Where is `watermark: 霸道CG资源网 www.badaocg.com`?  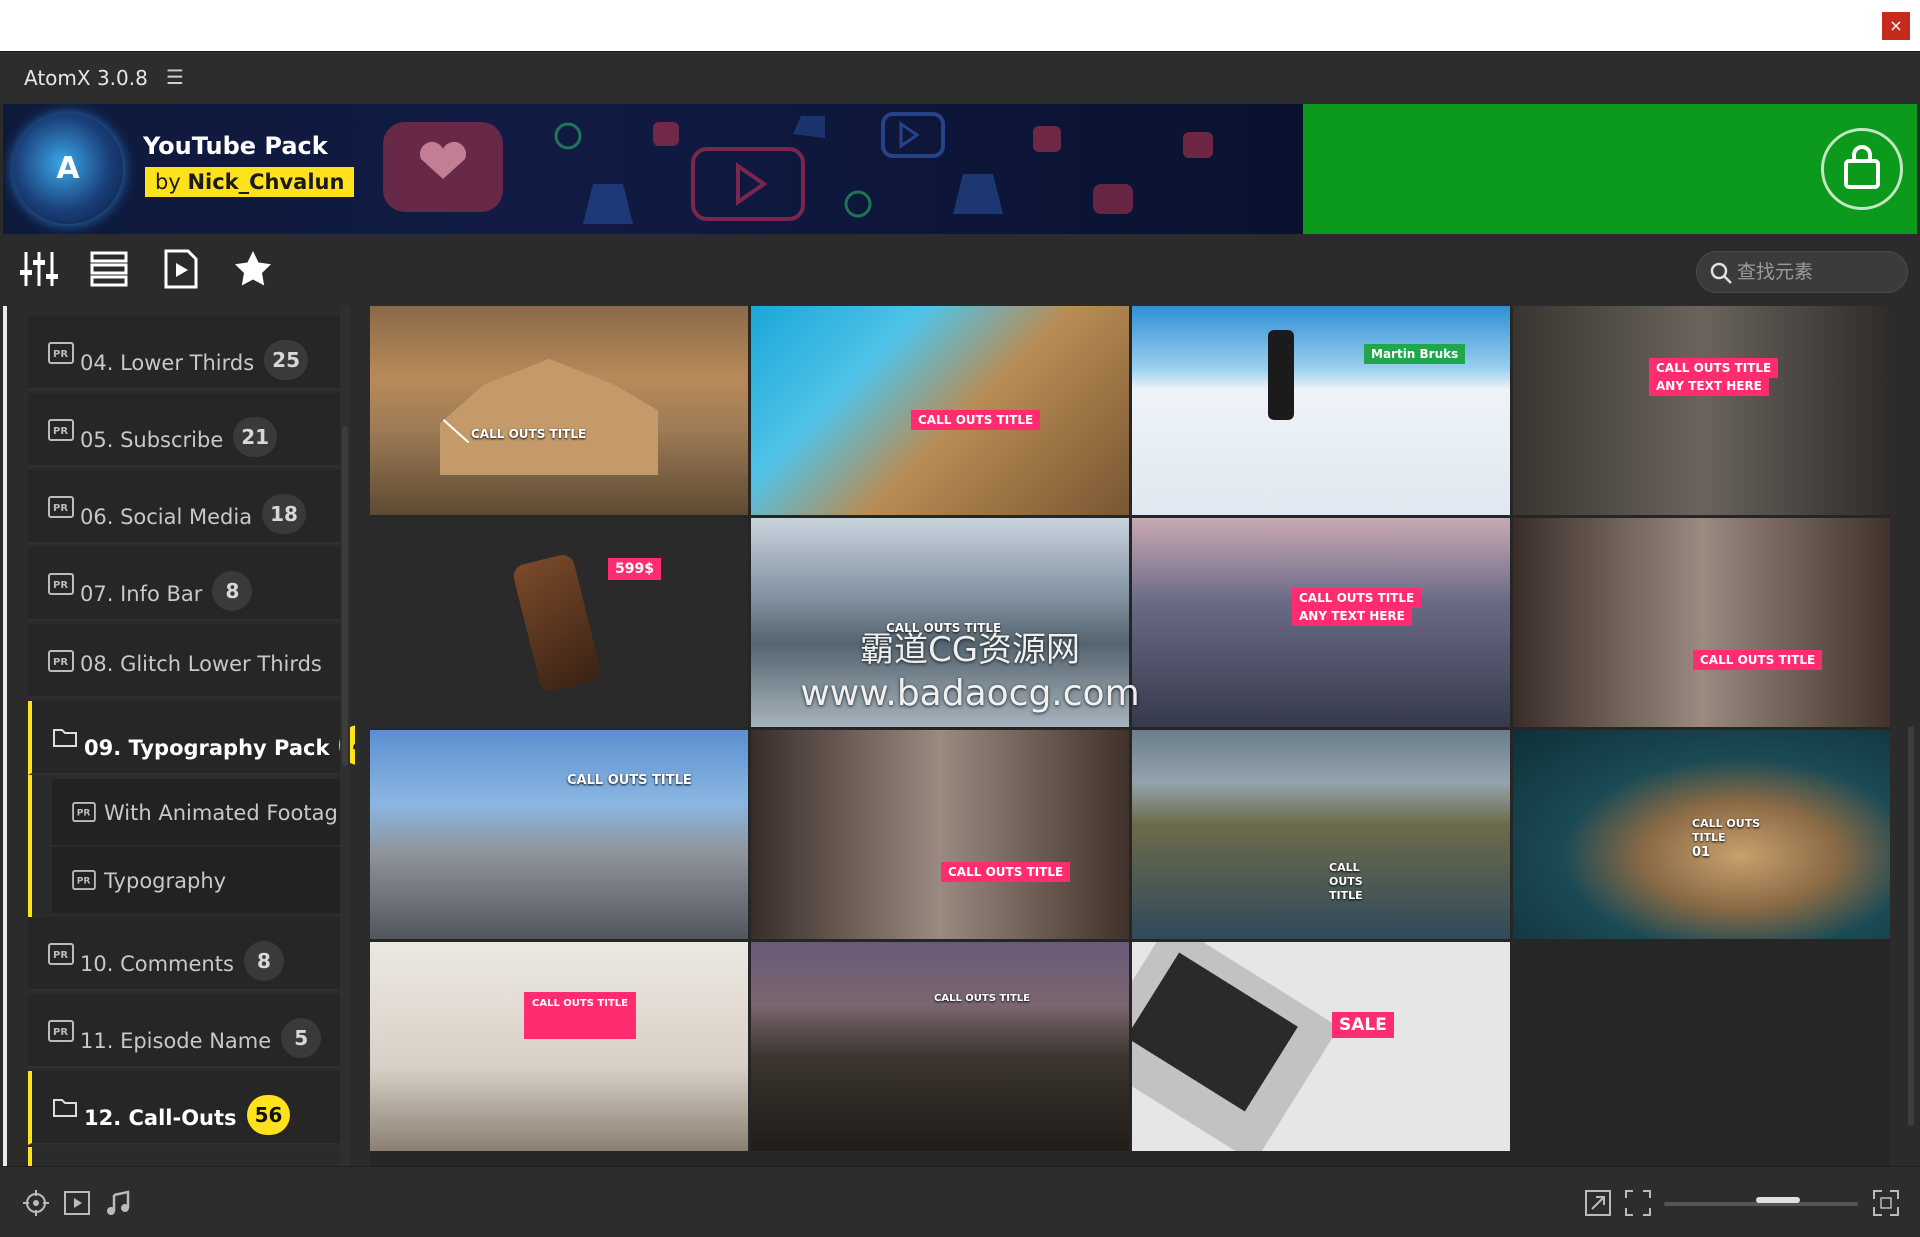
watermark: 霸道CG资源网 www.badaocg.com is located at coordinates (970, 672).